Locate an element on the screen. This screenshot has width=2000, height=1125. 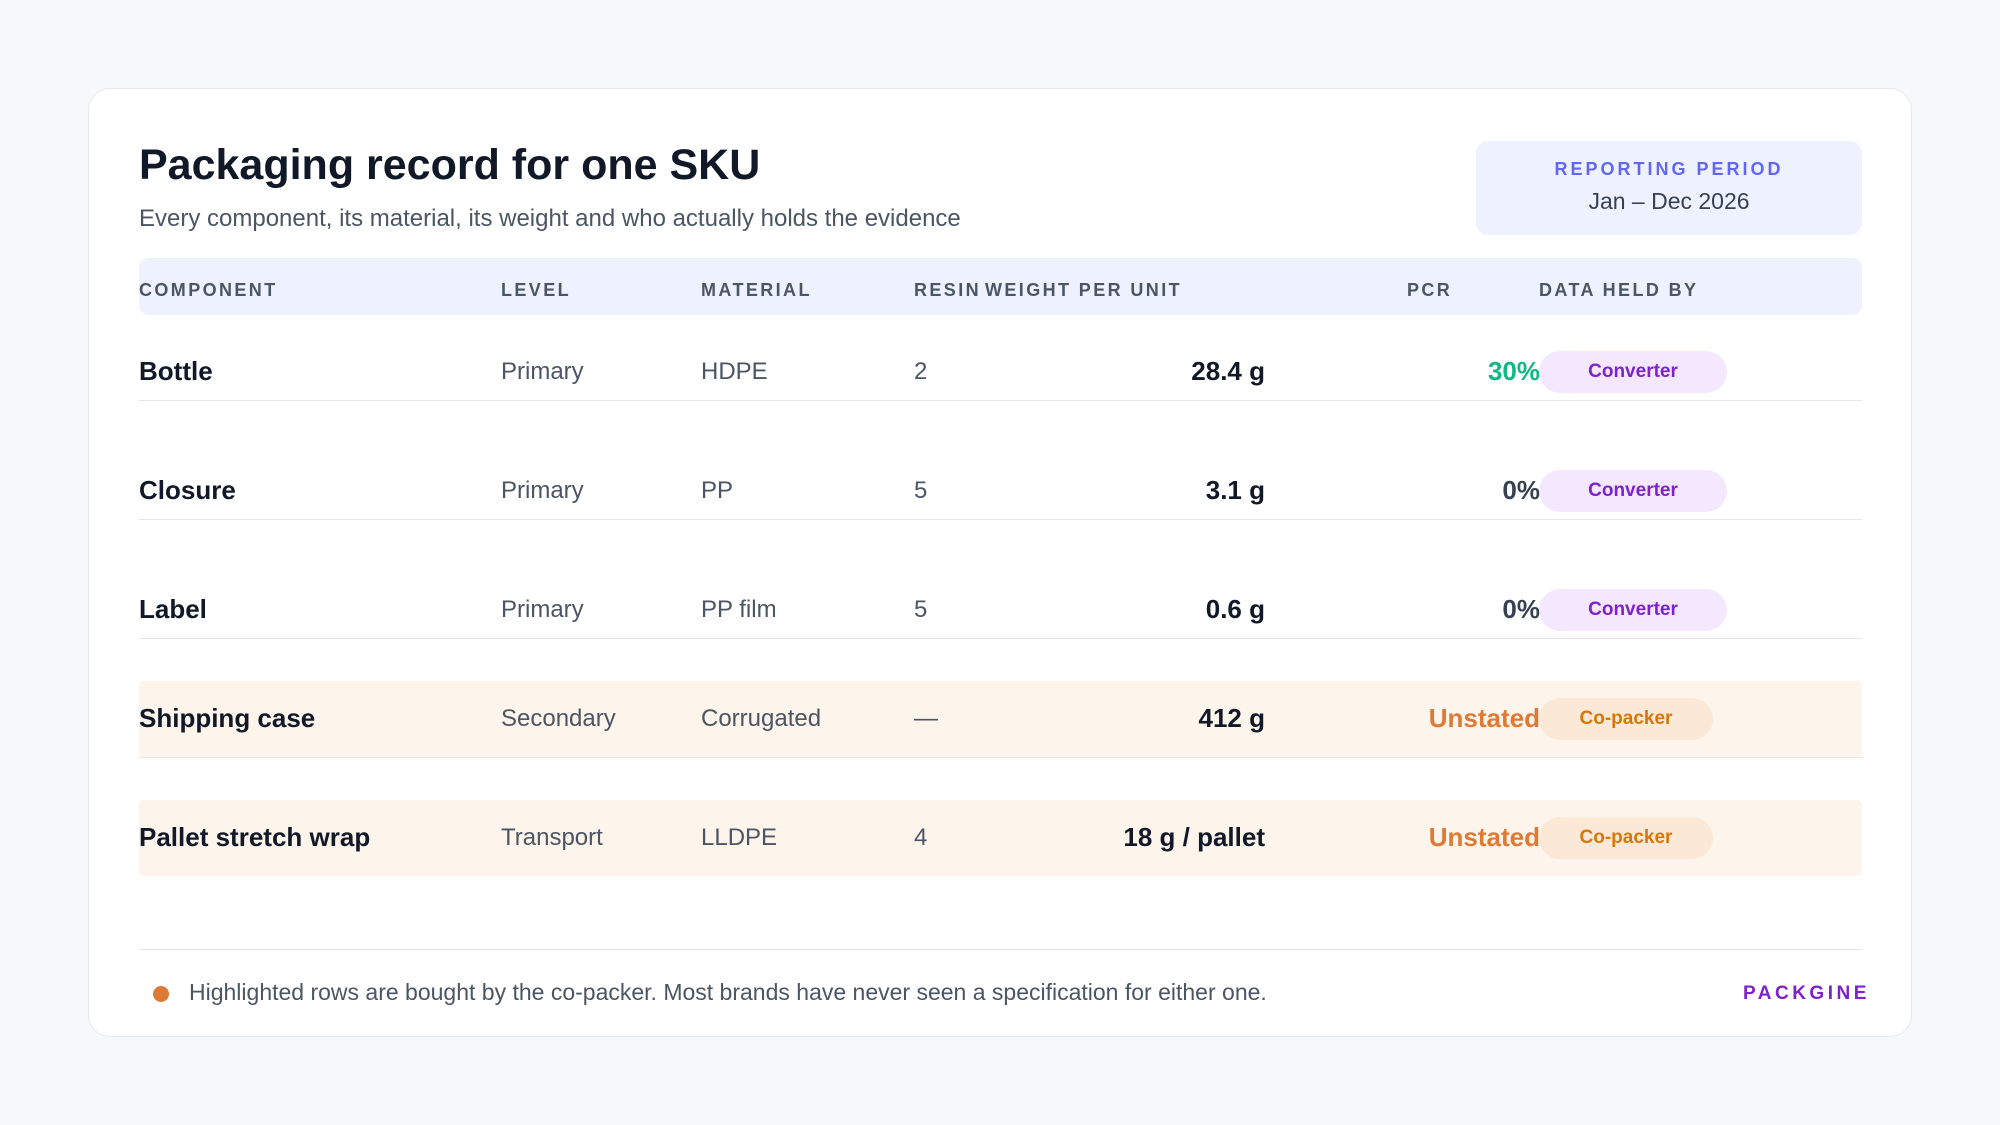
cell-material: Corrugated is located at coordinates (761, 718).